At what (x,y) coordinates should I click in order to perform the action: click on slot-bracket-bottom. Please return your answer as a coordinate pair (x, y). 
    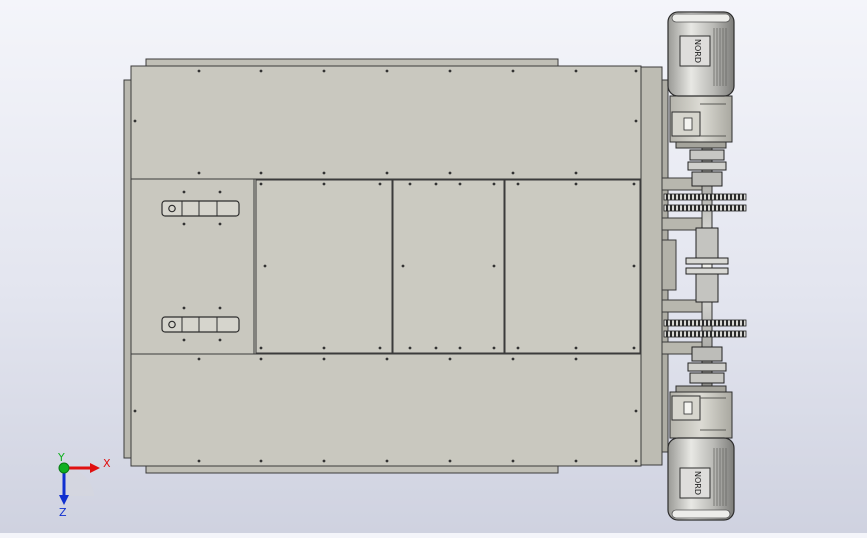
    Looking at the image, I should click on (200, 324).